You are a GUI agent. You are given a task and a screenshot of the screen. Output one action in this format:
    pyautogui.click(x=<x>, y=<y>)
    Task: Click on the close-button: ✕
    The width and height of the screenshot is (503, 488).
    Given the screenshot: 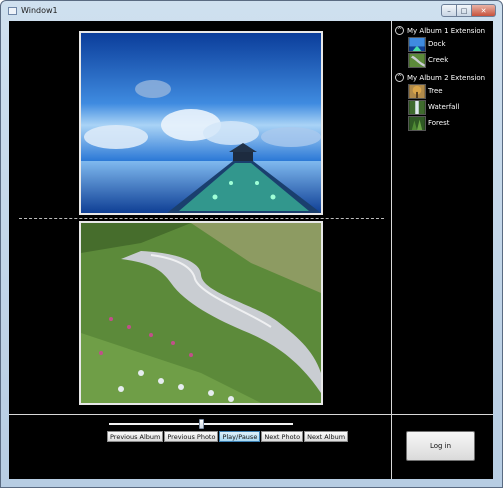 What is the action you would take?
    pyautogui.click(x=484, y=10)
    